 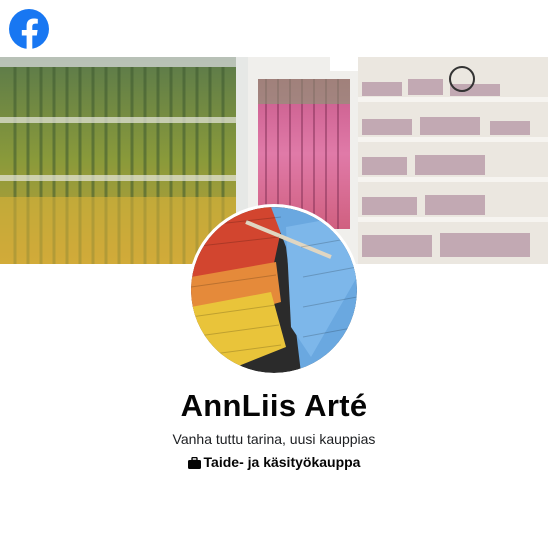 I want to click on page-category: Taide- ja käsityökauppa, so click(x=274, y=463).